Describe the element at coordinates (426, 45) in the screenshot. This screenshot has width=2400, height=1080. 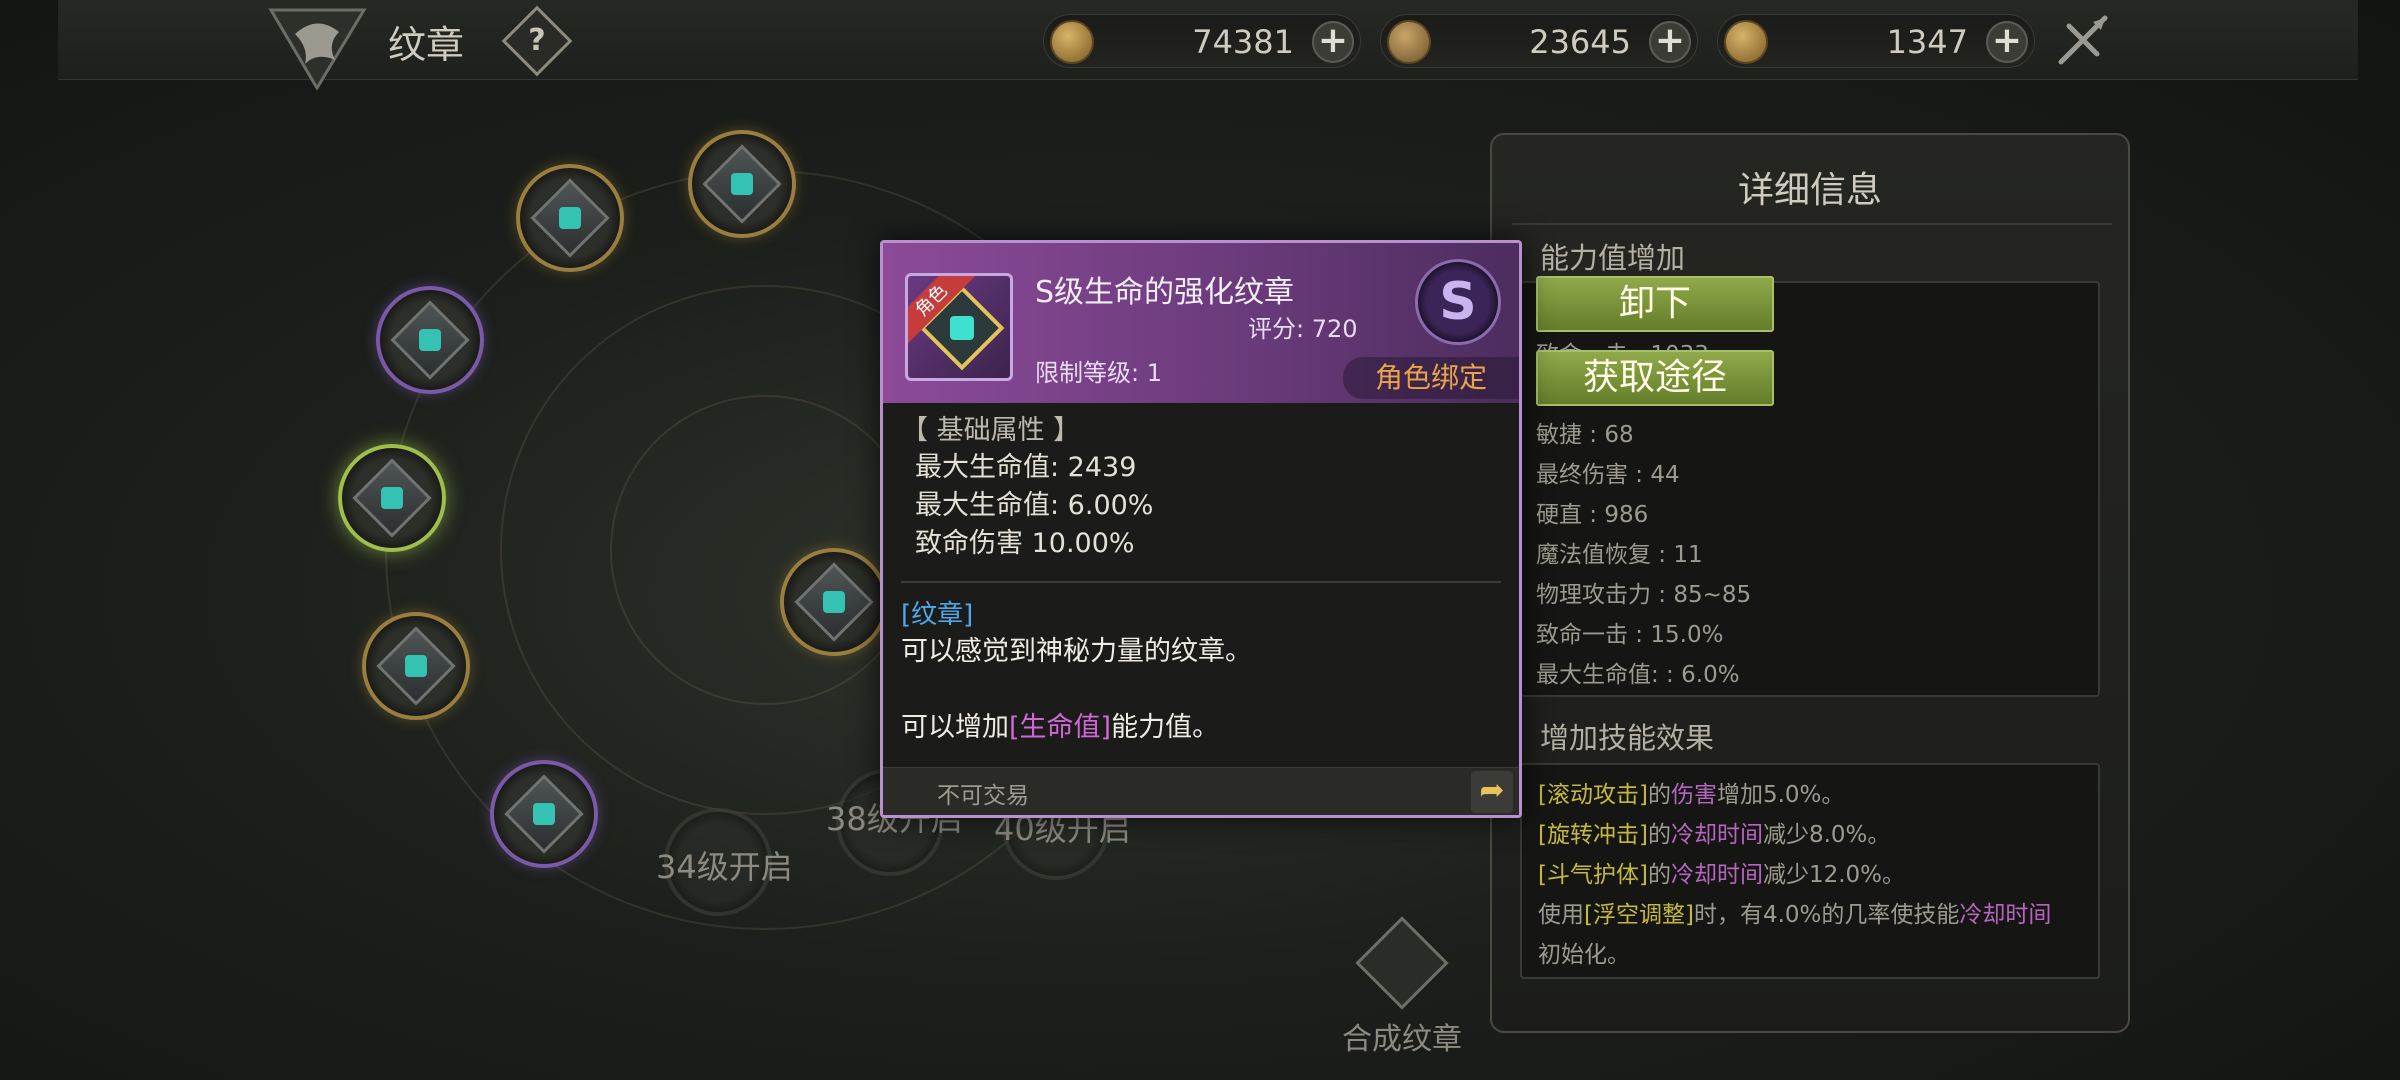
I see `page-title: 纹章` at that location.